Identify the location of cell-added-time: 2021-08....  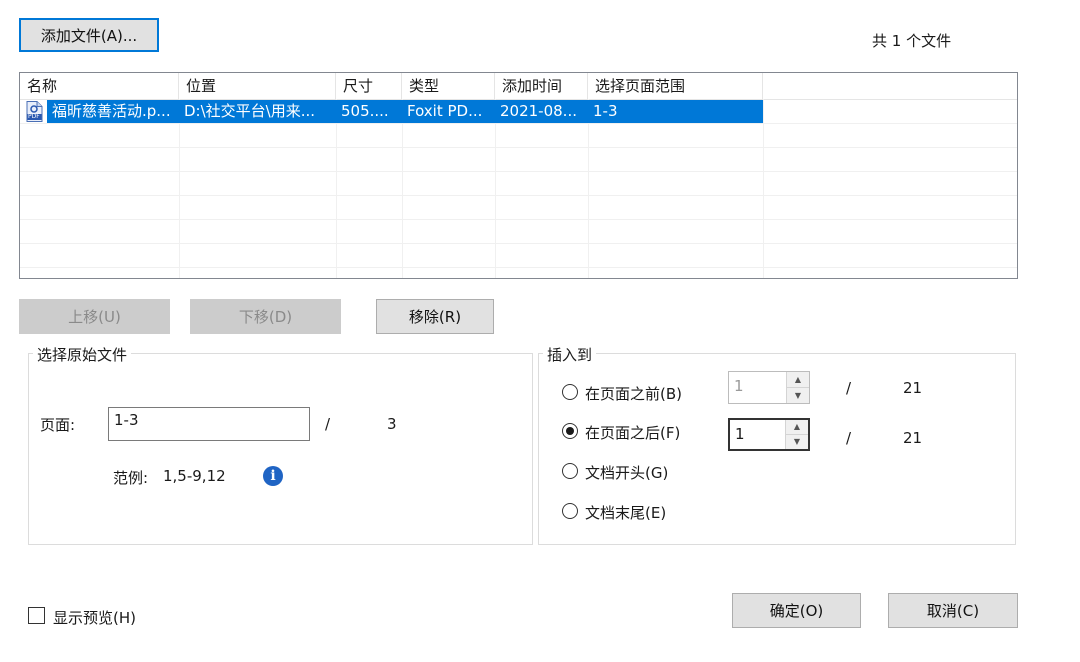
(538, 111).